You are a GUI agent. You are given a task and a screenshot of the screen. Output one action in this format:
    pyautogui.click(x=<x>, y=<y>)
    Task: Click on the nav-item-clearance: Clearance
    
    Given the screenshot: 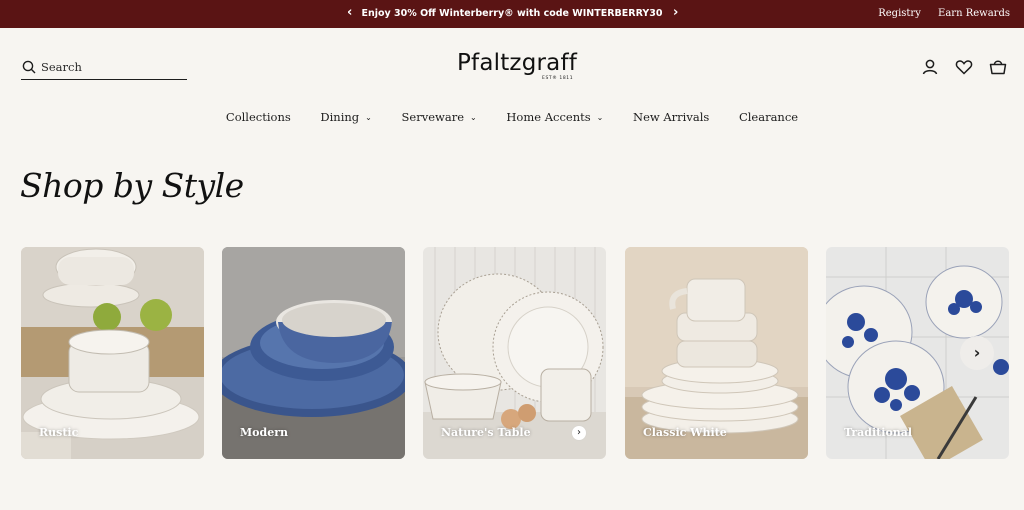 What is the action you would take?
    pyautogui.click(x=768, y=117)
    